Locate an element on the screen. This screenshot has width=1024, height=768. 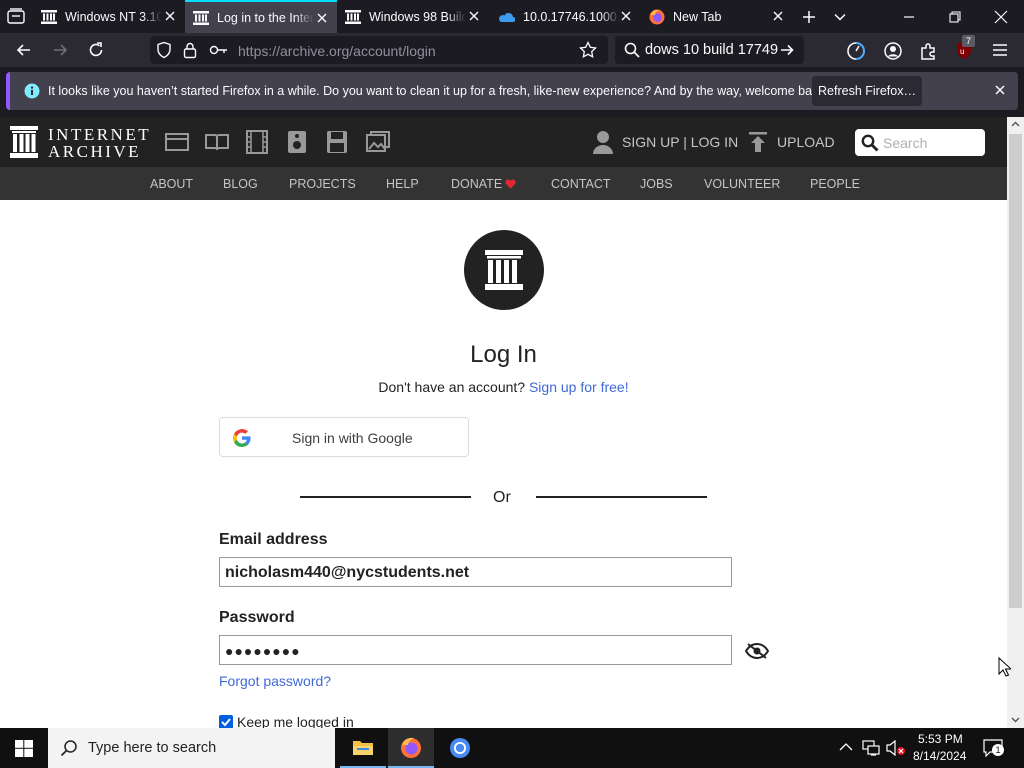
scroll-down-arrow-icon is located at coordinates (1015, 720).